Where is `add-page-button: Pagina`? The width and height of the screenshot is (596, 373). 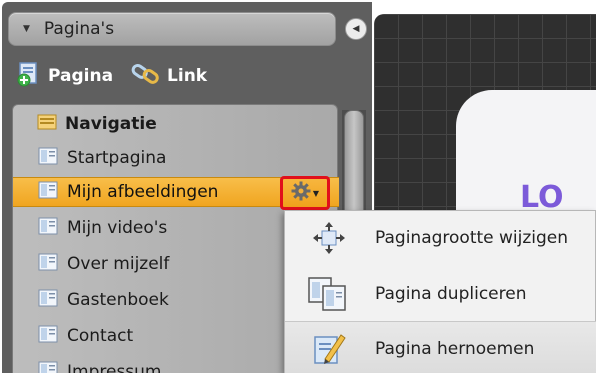
add-page-button: Pagina is located at coordinates (64, 76).